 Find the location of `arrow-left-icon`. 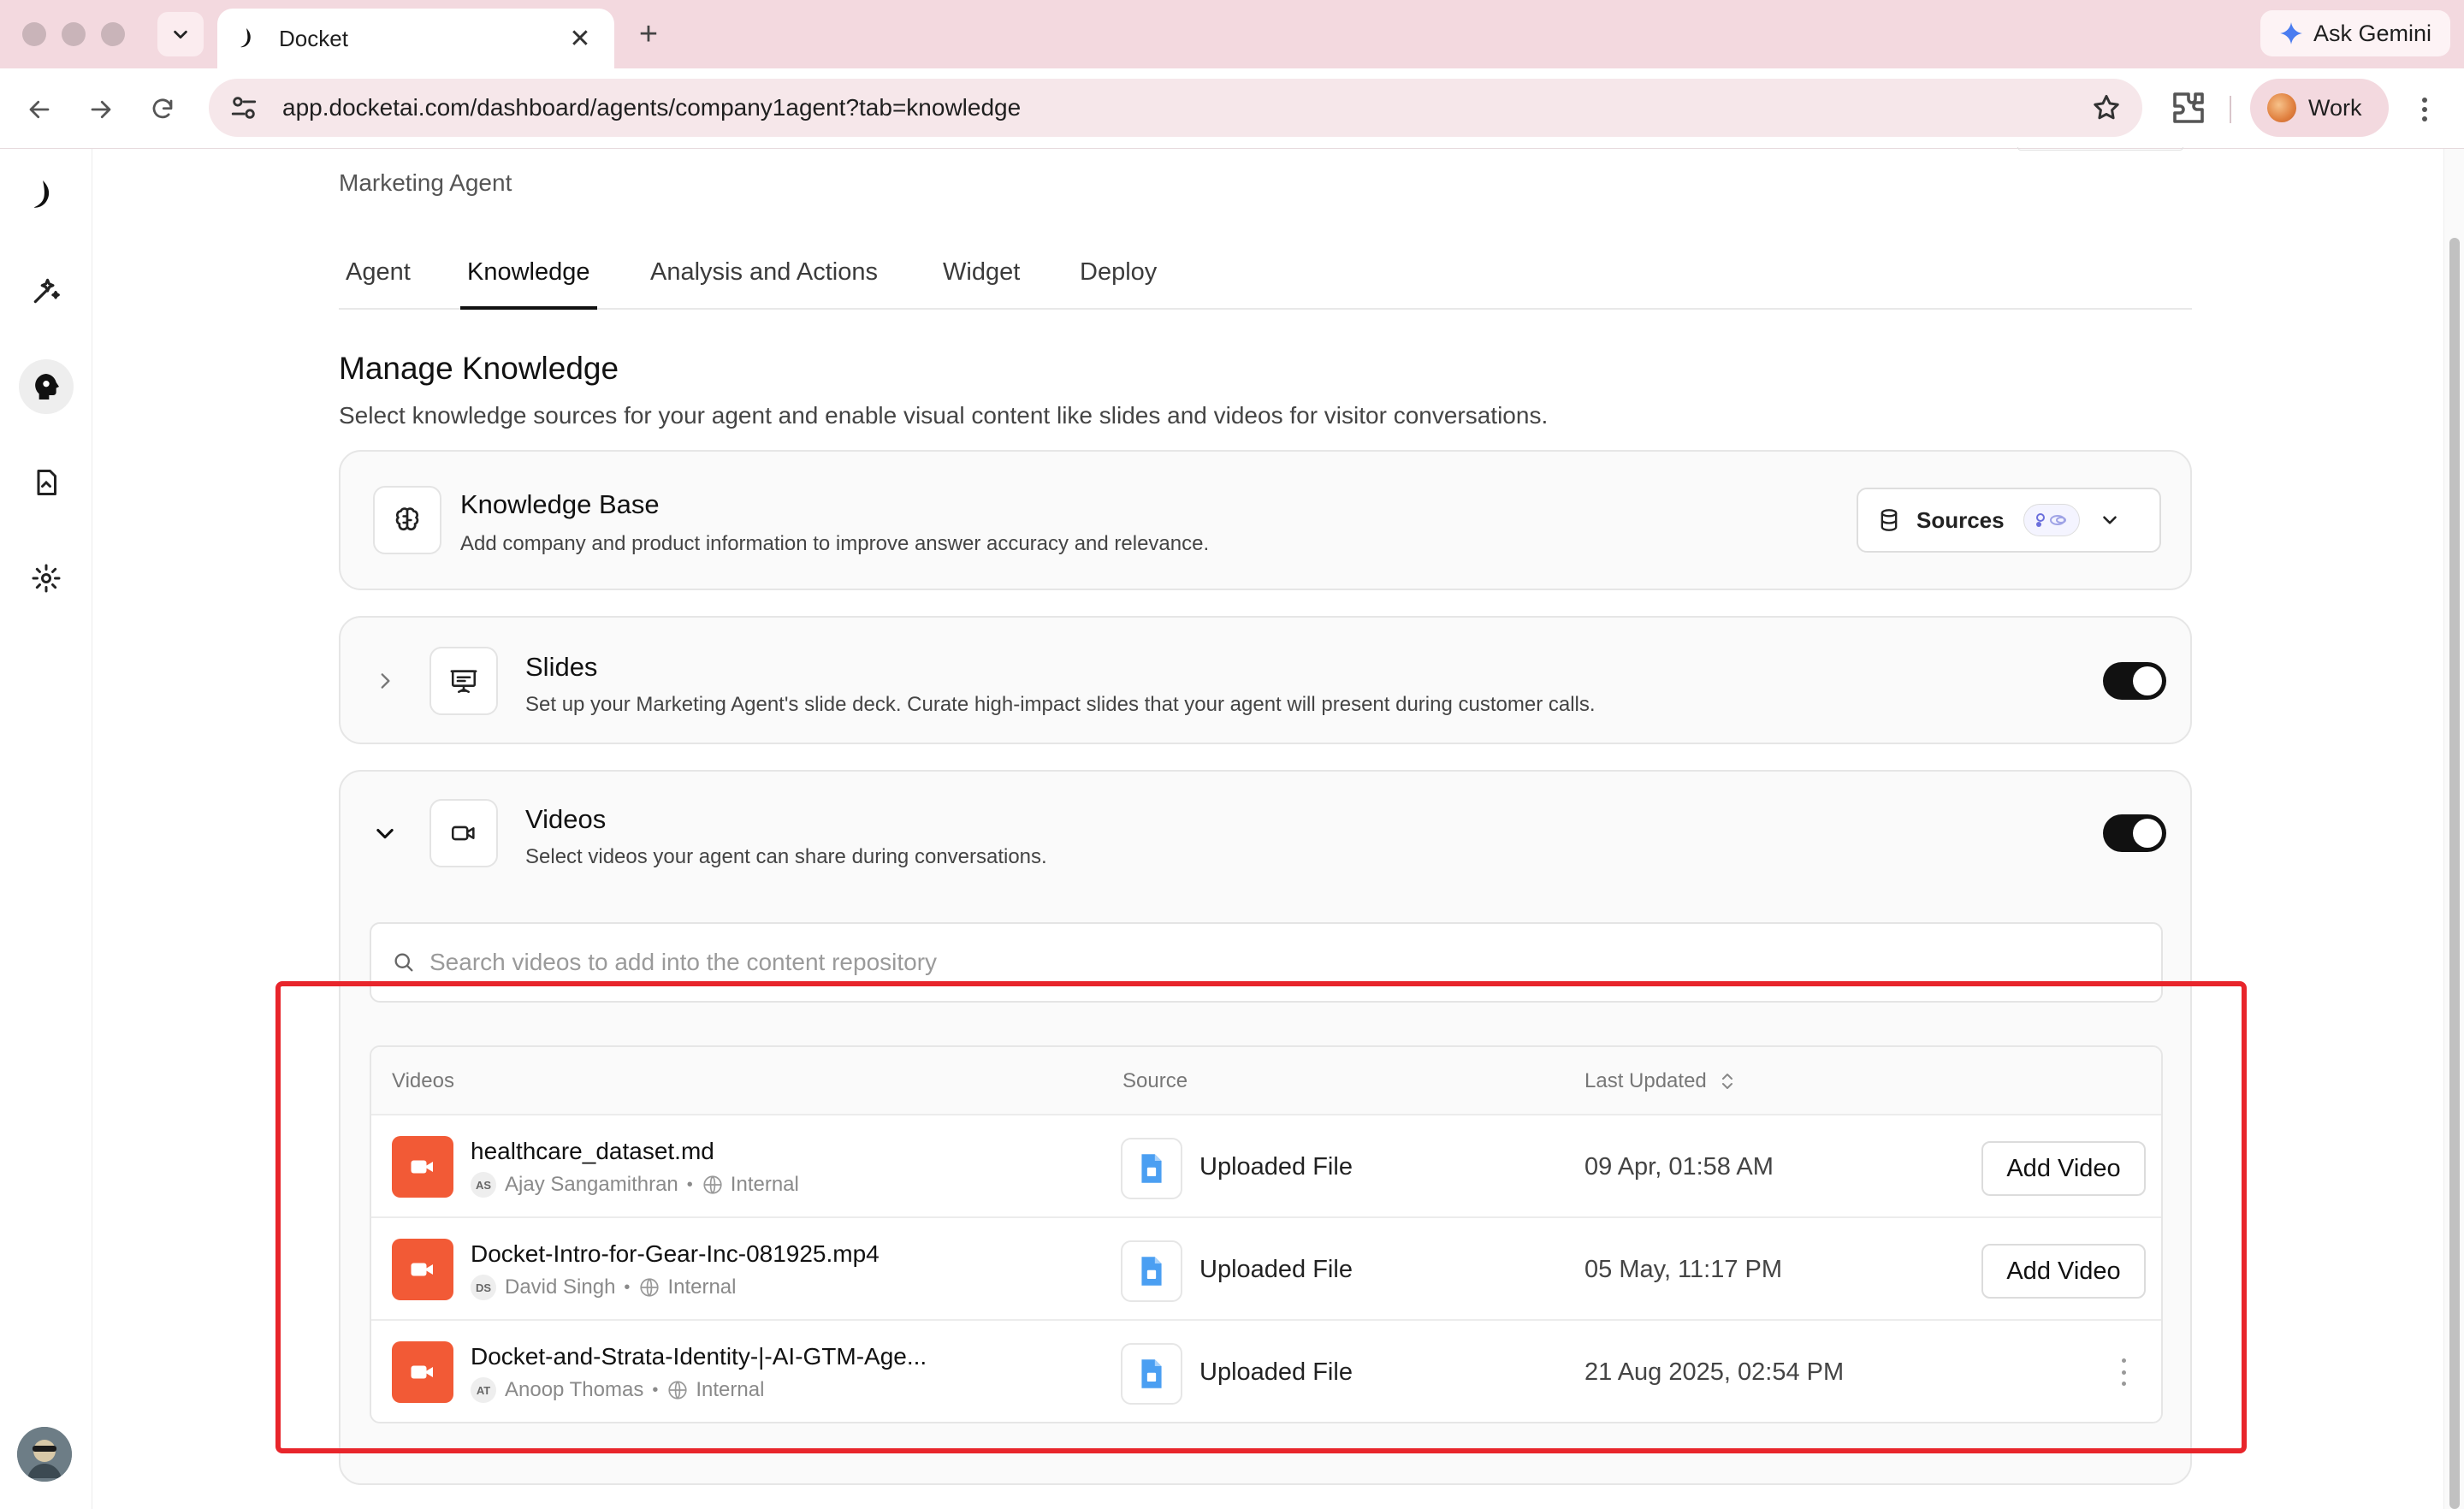

arrow-left-icon is located at coordinates (39, 109).